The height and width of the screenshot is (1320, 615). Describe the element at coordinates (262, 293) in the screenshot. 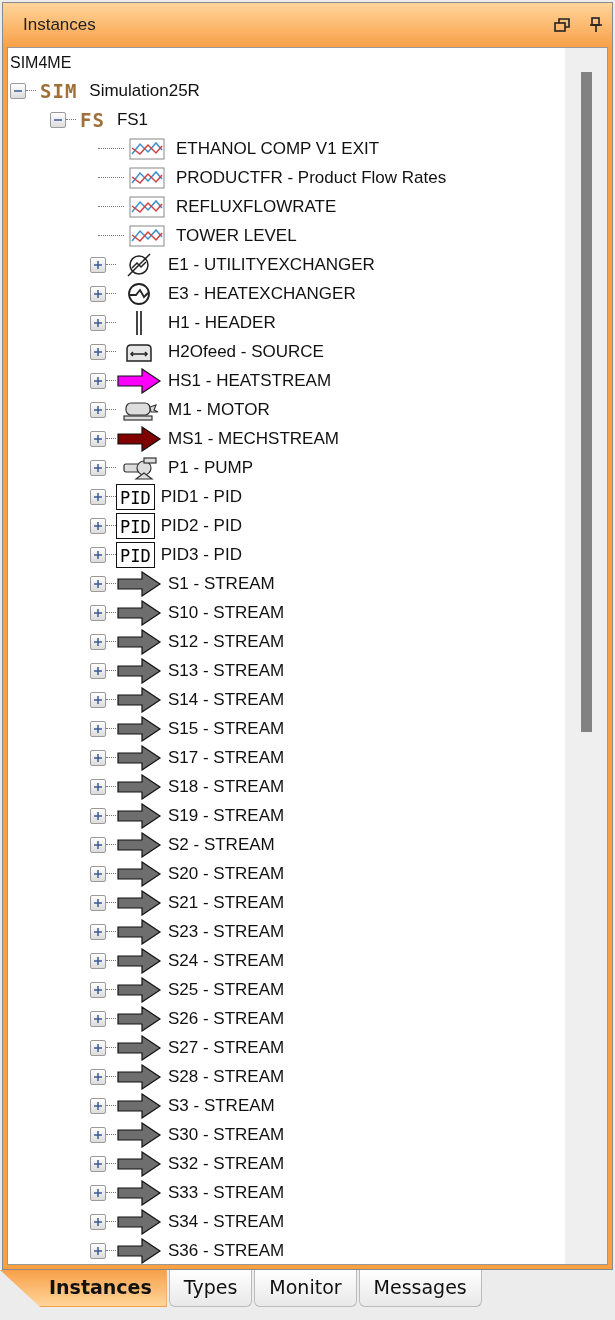

I see `tree-item: E3 - HEATEXCHANGER` at that location.